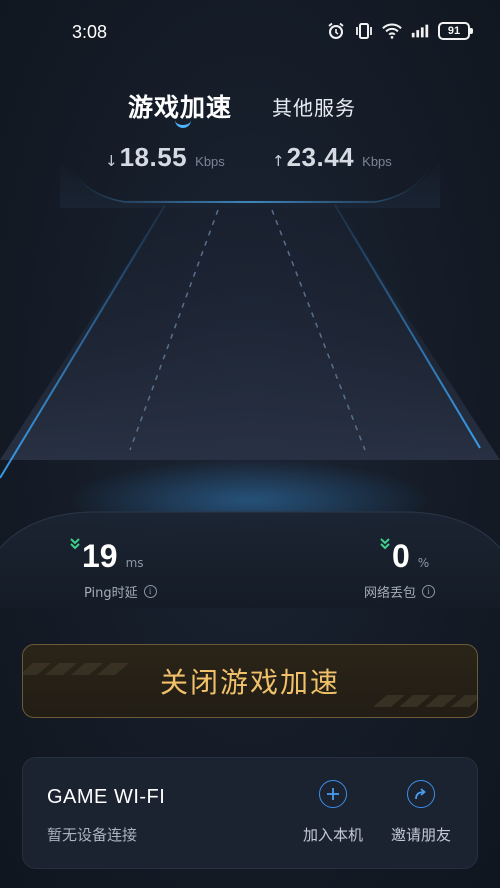  What do you see at coordinates (420, 31) in the screenshot?
I see `cellular-icon` at bounding box center [420, 31].